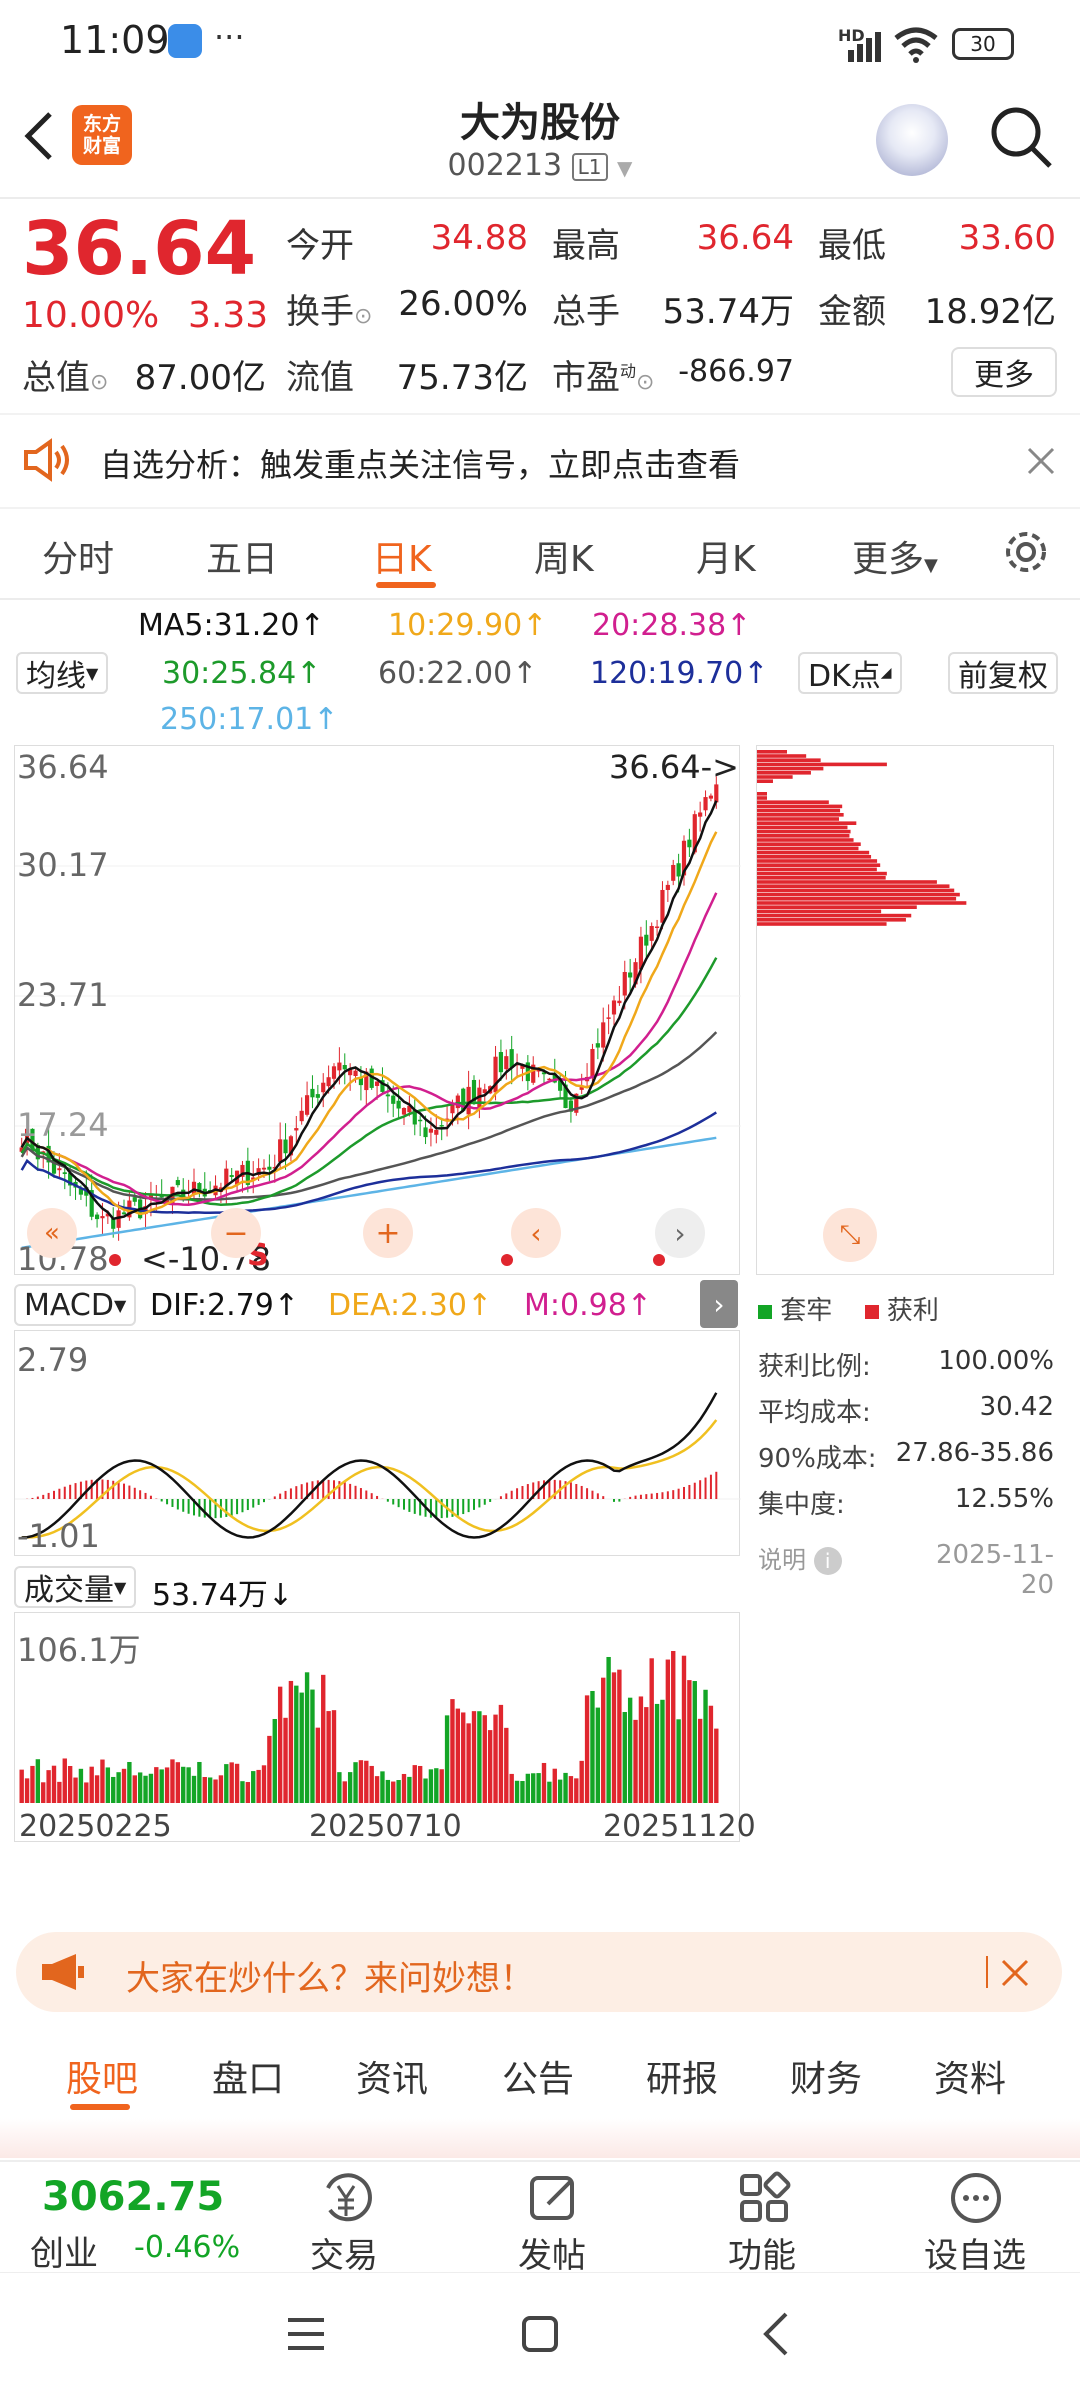  What do you see at coordinates (827, 1561) in the screenshot?
I see `info-icon: i` at bounding box center [827, 1561].